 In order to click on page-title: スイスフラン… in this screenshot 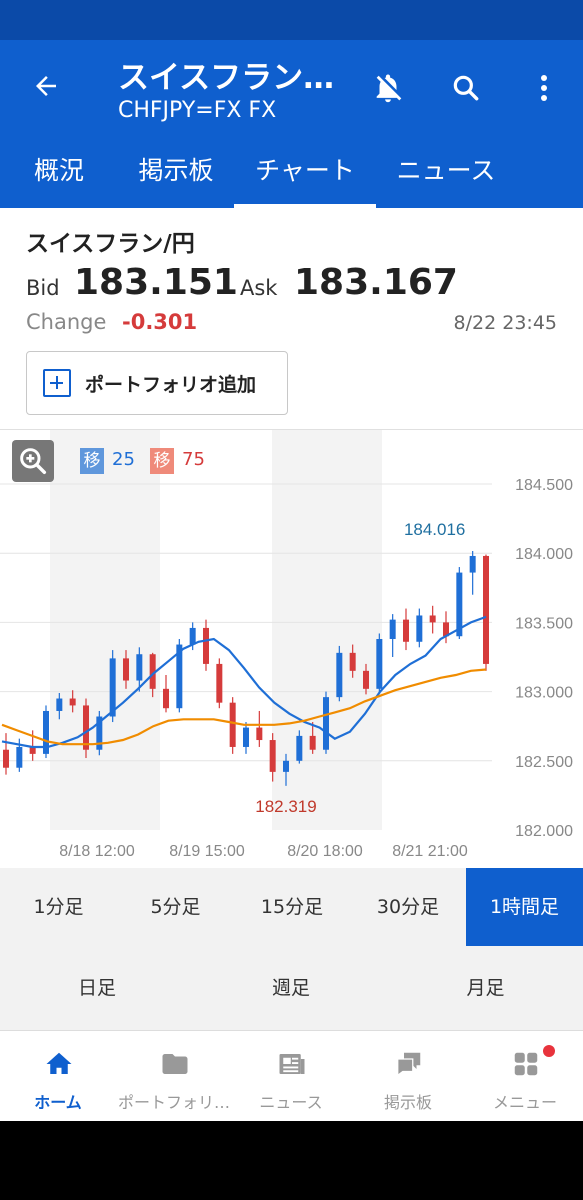, I will do `click(226, 78)`.